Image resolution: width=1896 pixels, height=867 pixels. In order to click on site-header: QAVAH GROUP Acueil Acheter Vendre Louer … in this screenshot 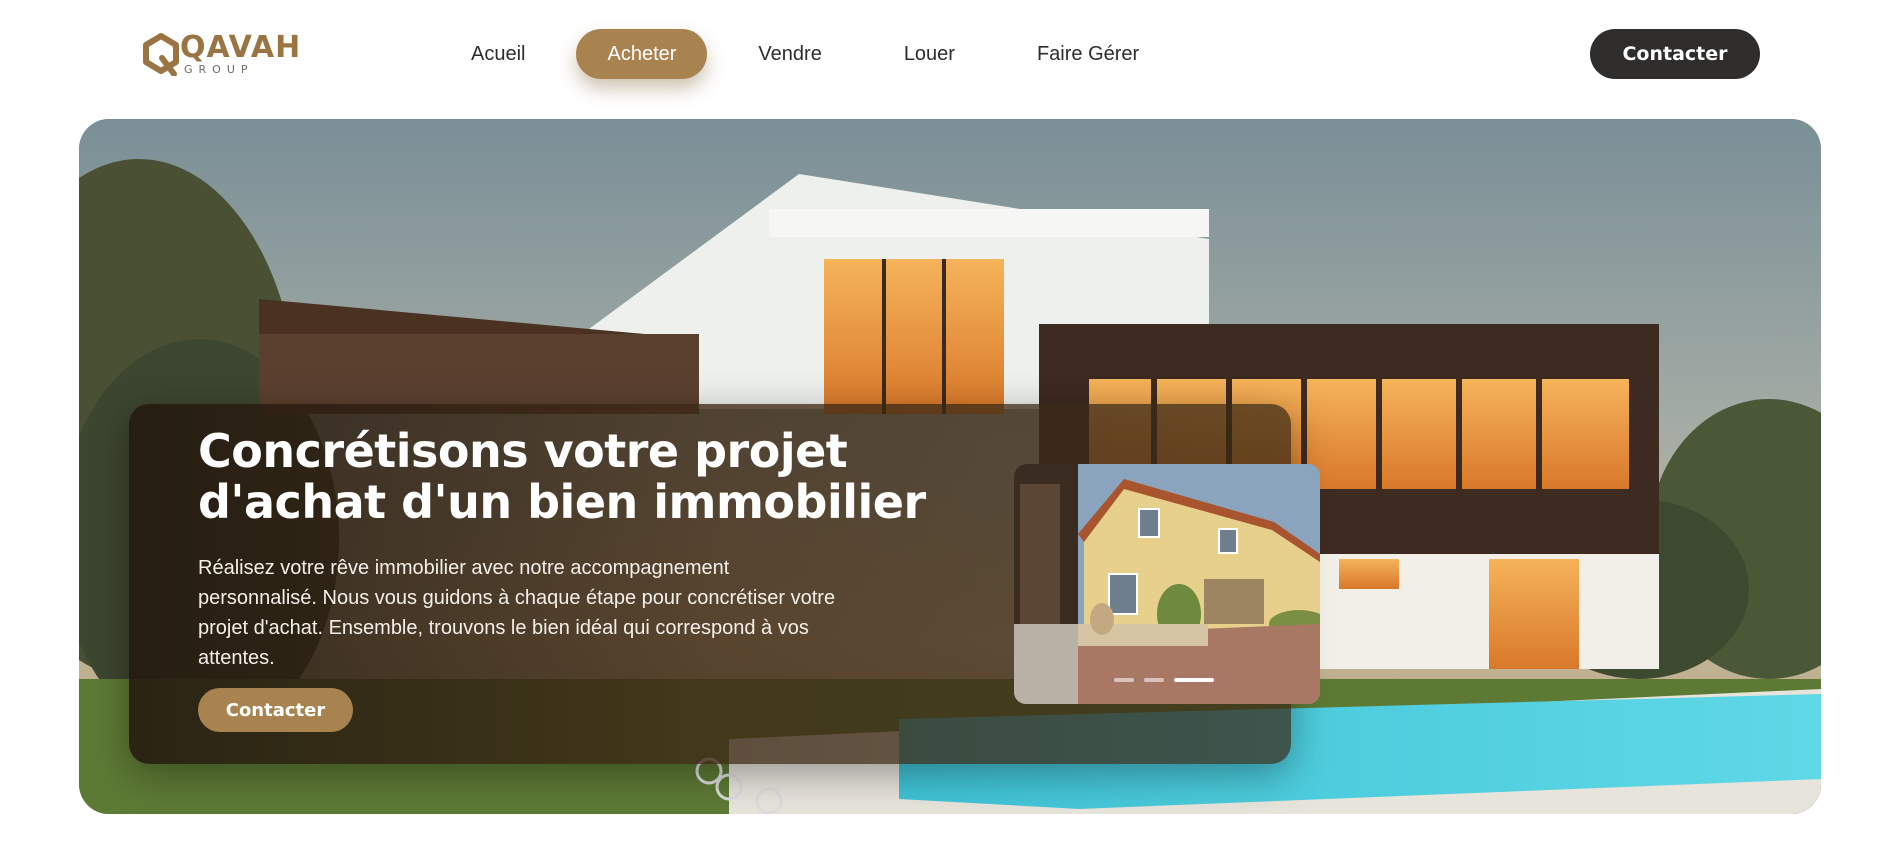, I will do `click(948, 54)`.